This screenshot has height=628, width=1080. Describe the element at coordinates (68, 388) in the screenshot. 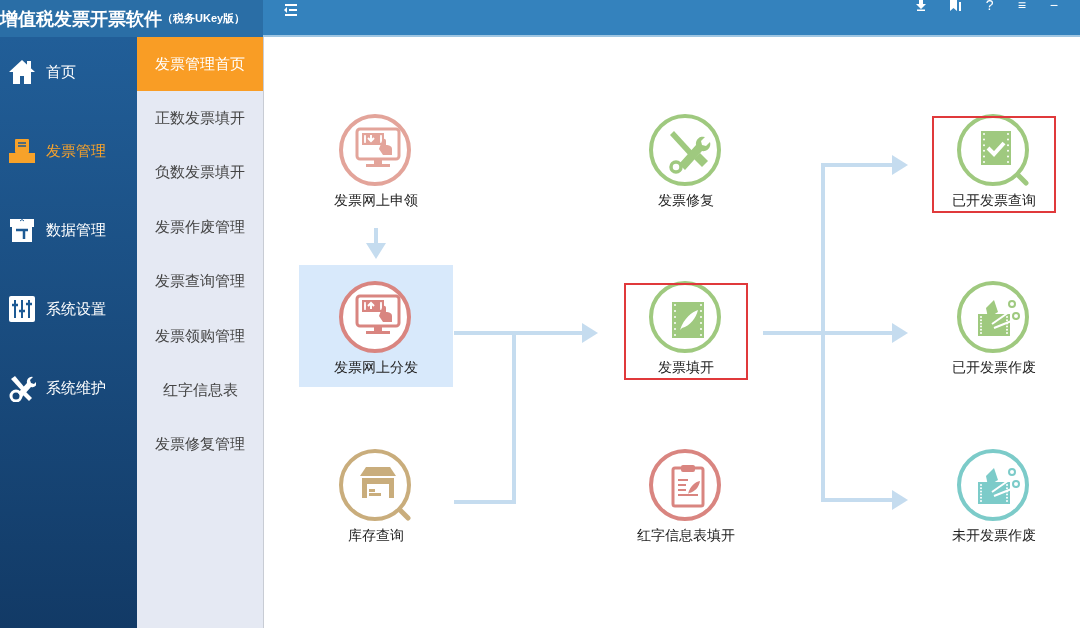

I see `nav-item: 系统维护` at that location.